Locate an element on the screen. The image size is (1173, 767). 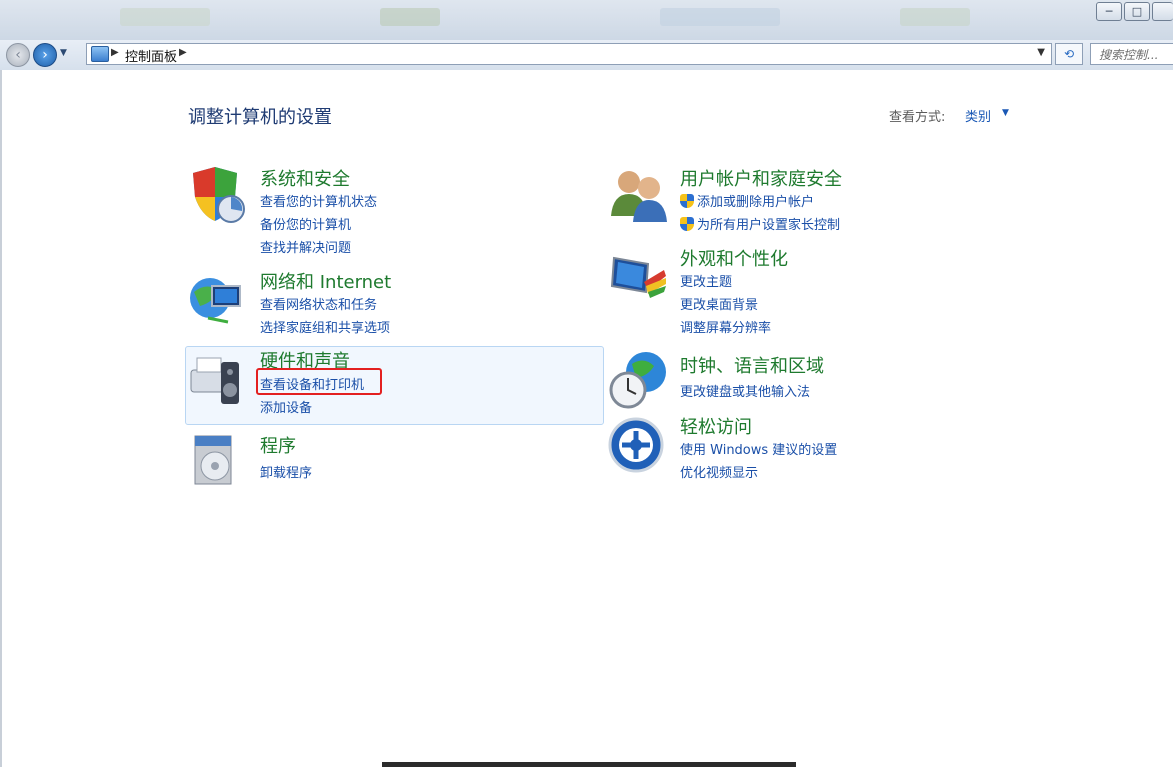
category-title: 用户帐户和家庭安全 is located at coordinates (761, 178).